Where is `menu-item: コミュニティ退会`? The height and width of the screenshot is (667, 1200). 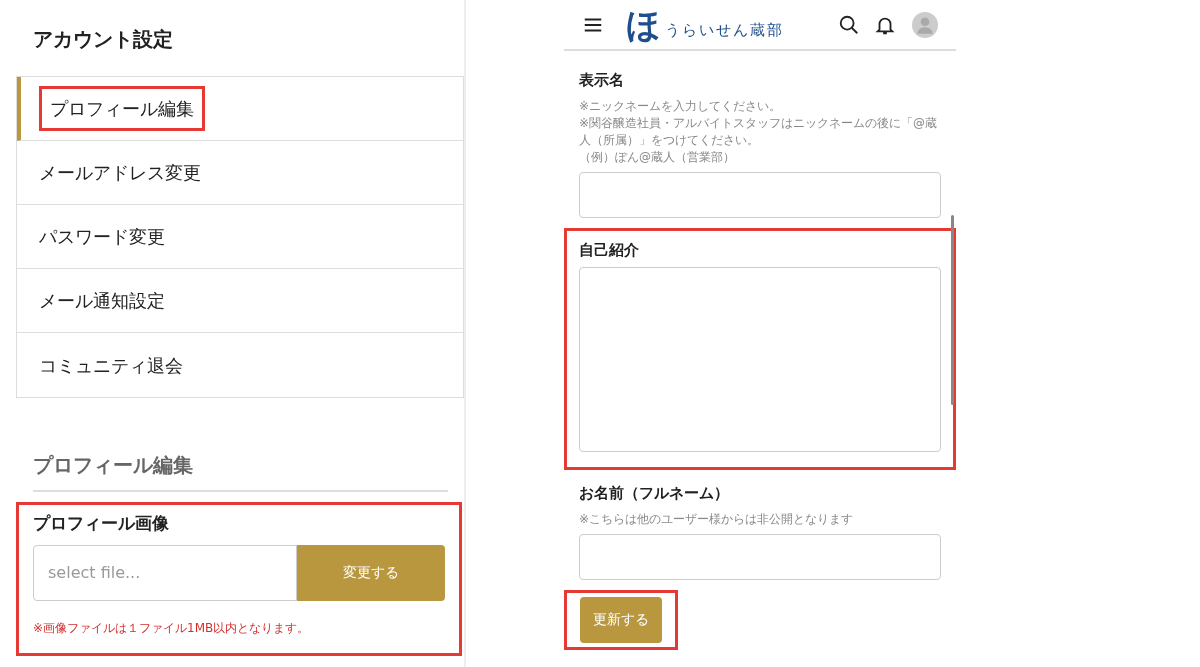 menu-item: コミュニティ退会 is located at coordinates (240, 365).